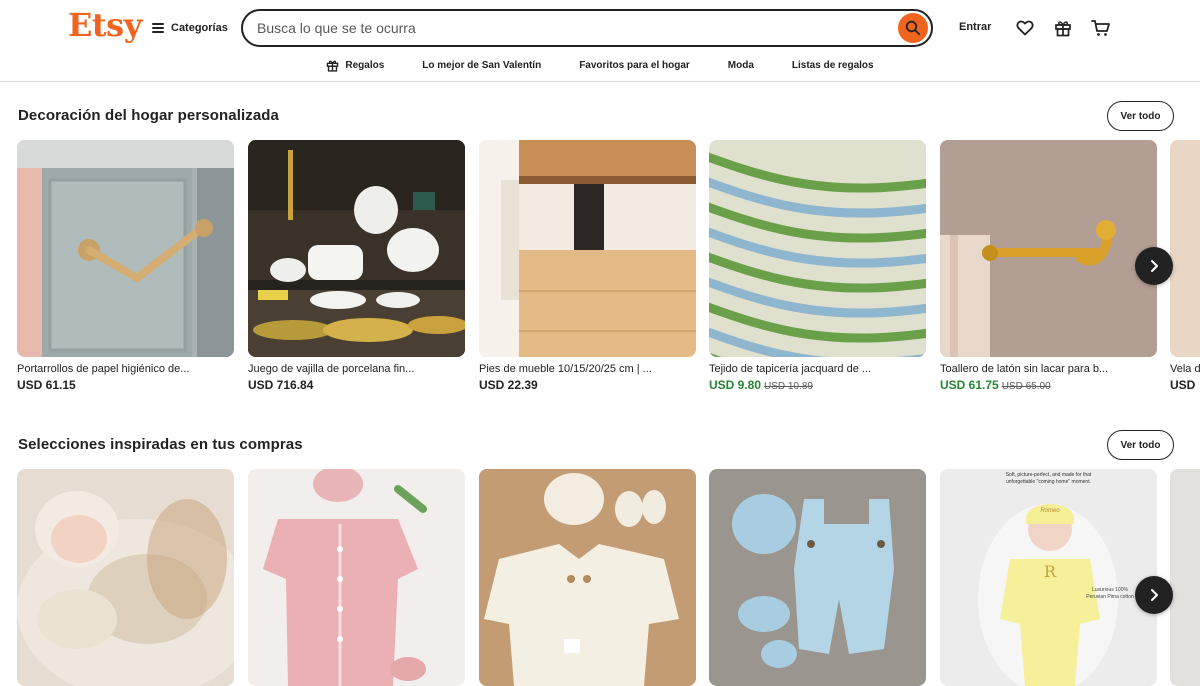 This screenshot has width=1200, height=686. I want to click on subnav-san-valentin: Lo mejor de San Valentín, so click(481, 65).